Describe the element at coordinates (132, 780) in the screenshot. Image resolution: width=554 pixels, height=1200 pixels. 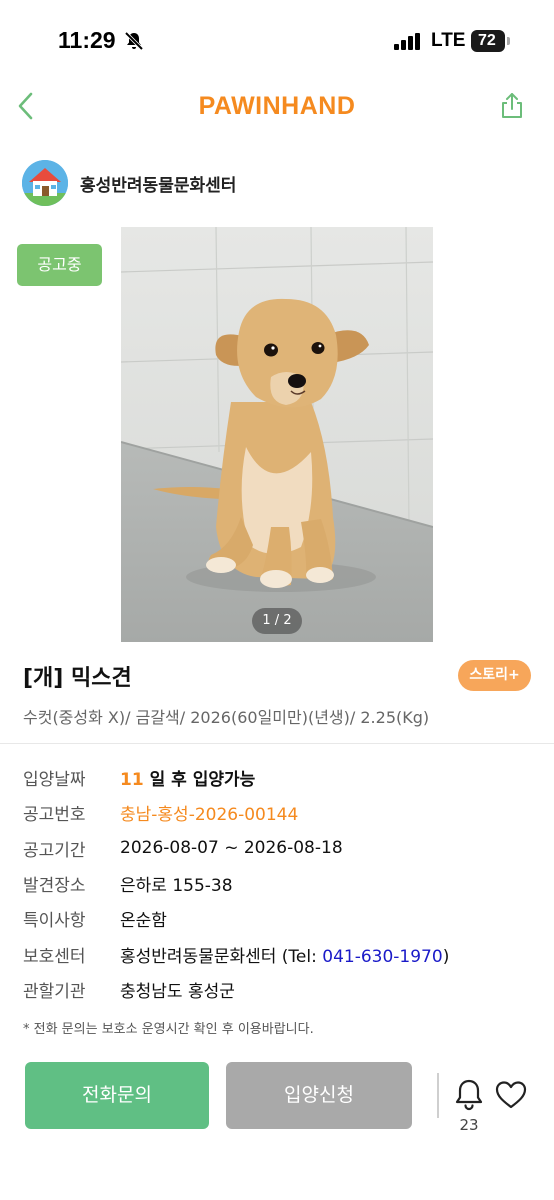
I see `adopt-days: 11` at that location.